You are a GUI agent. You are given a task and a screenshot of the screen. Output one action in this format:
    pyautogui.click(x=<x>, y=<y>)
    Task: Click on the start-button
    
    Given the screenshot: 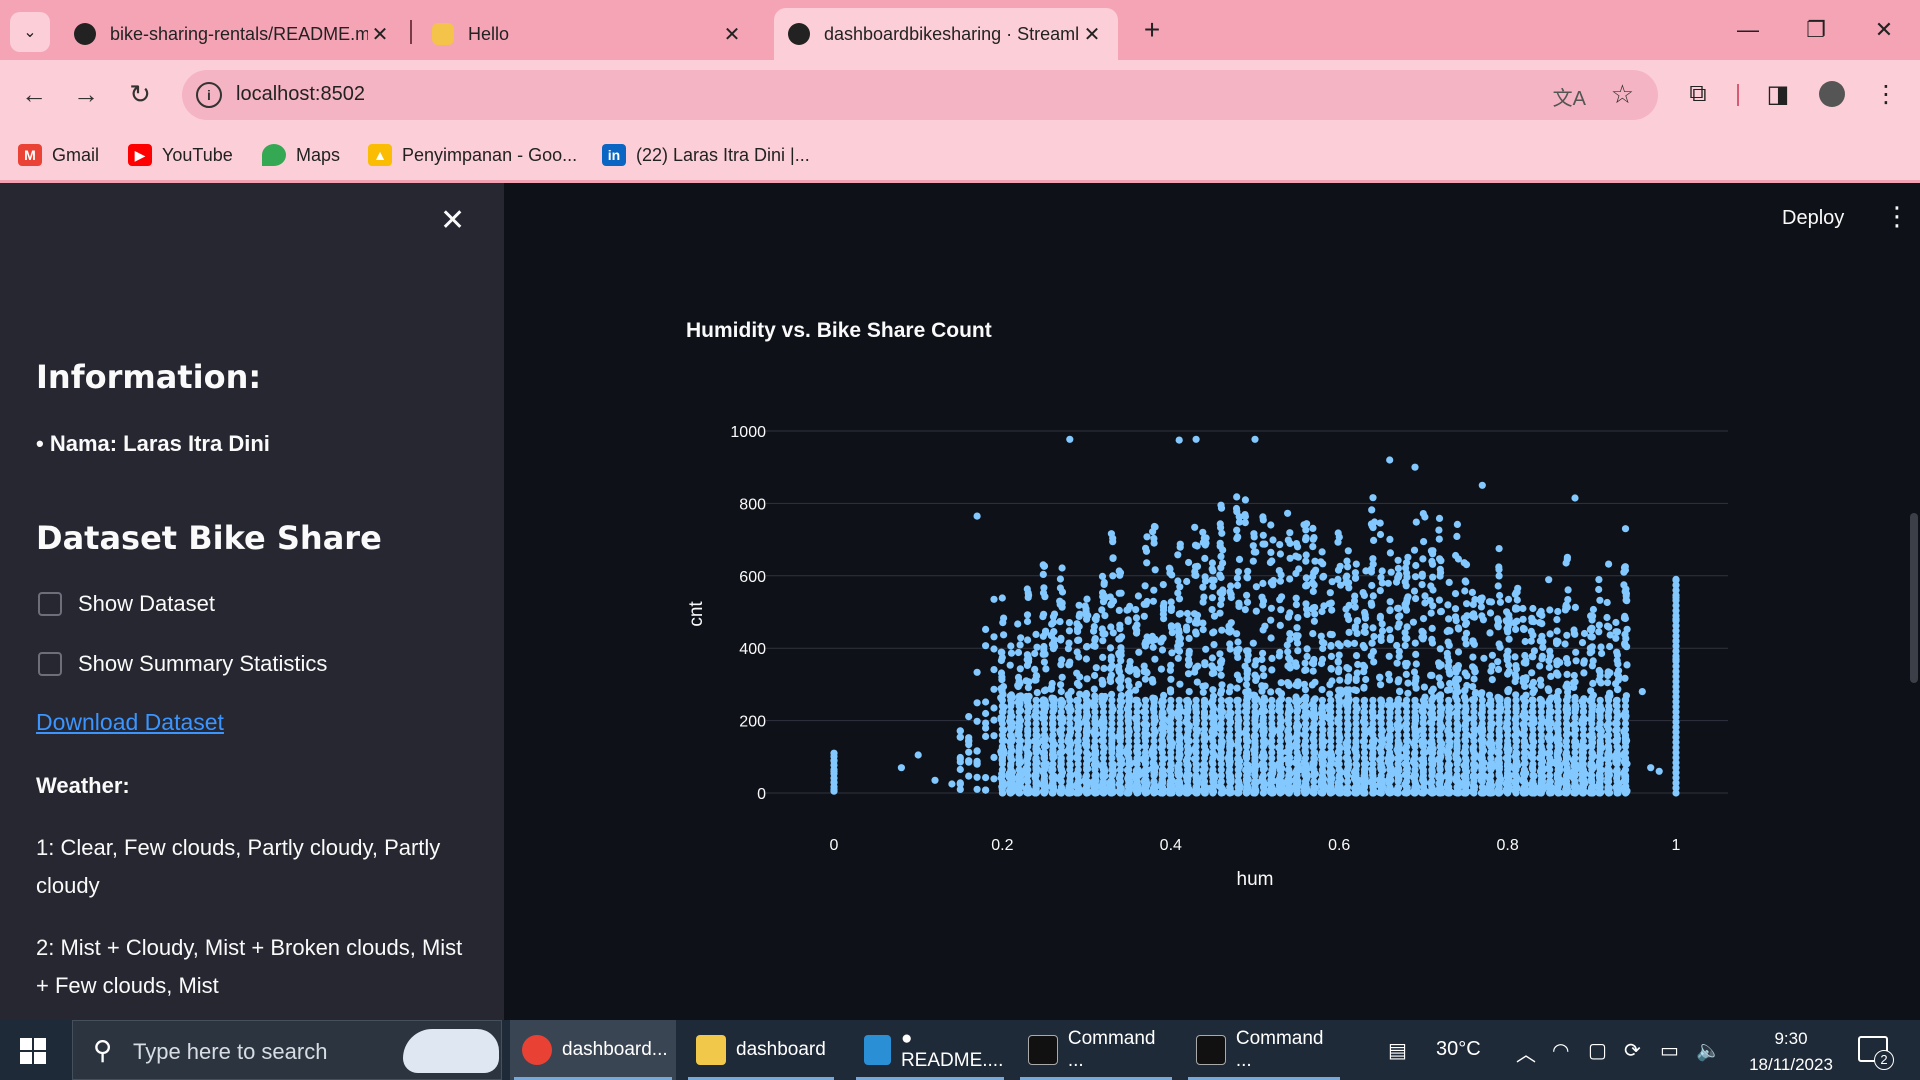 What is the action you would take?
    pyautogui.click(x=33, y=1051)
    